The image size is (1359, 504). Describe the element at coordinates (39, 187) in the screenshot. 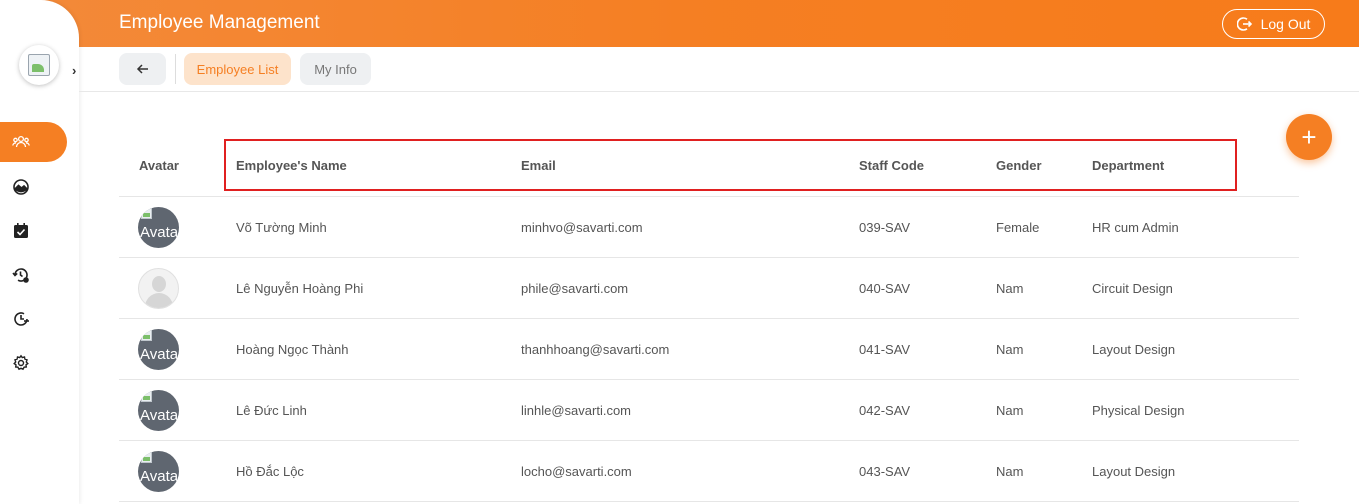

I see `sidebar-item-overview` at that location.